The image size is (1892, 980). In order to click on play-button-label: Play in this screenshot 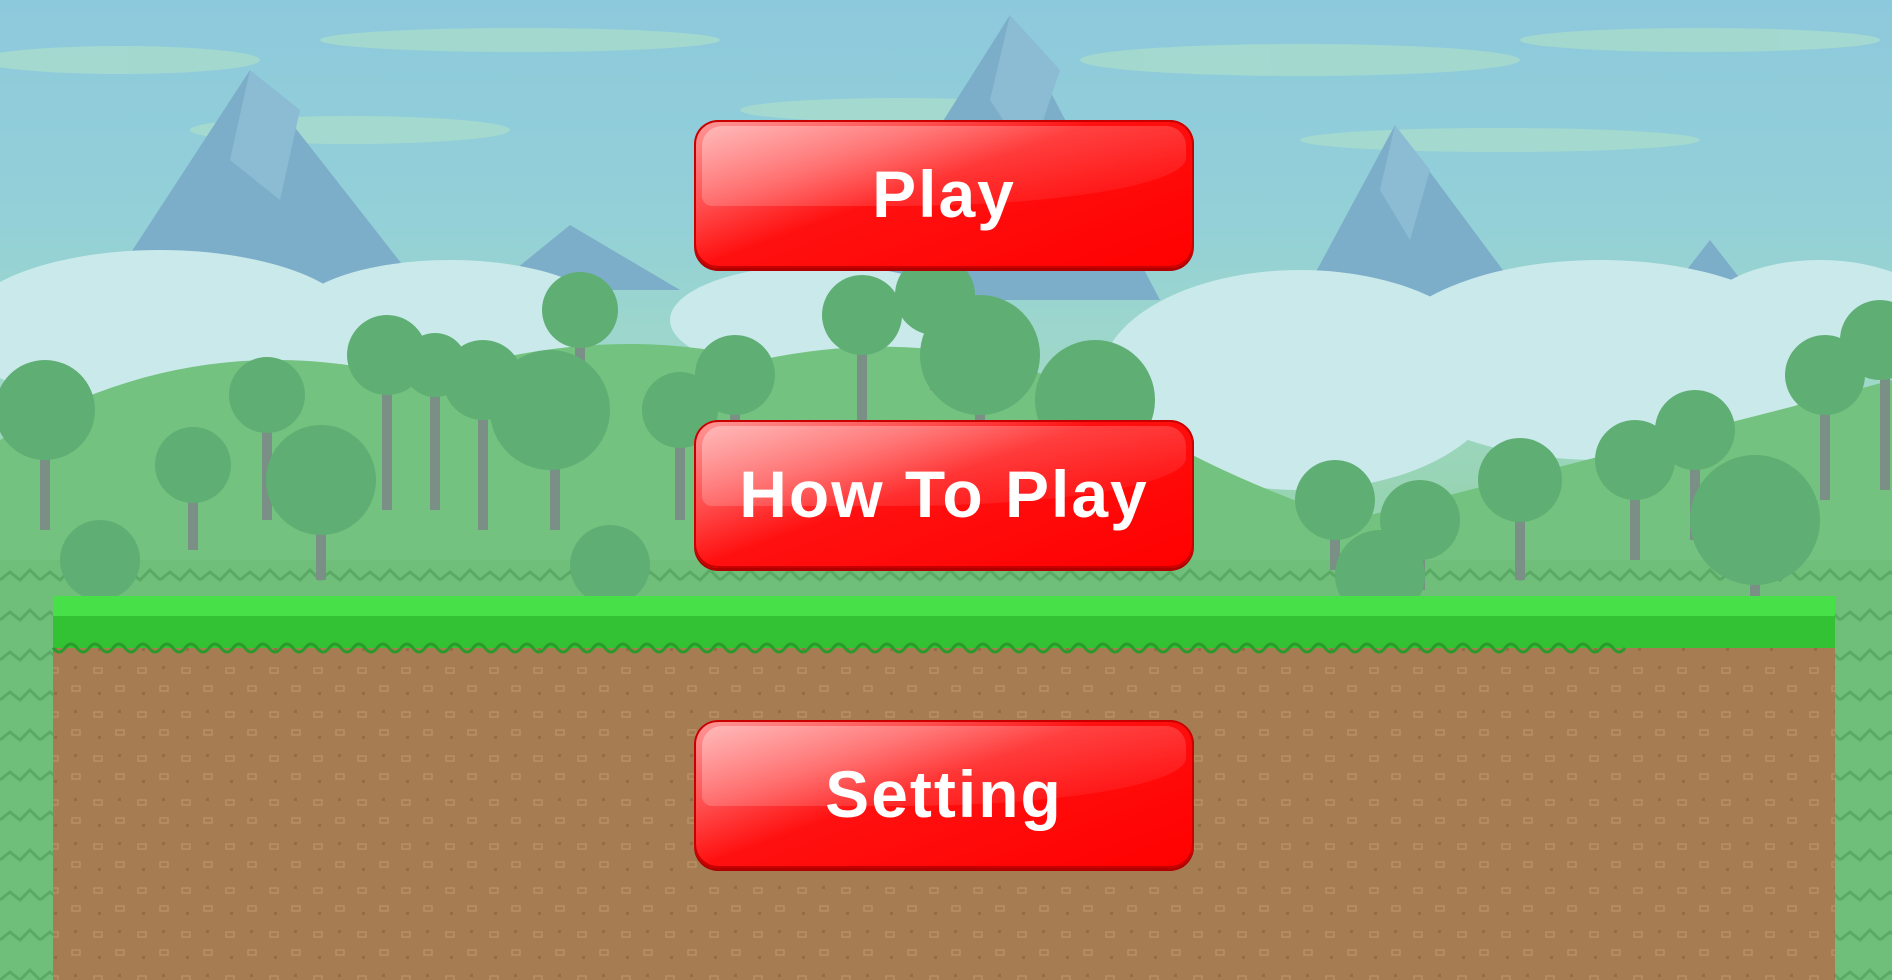, I will do `click(944, 194)`.